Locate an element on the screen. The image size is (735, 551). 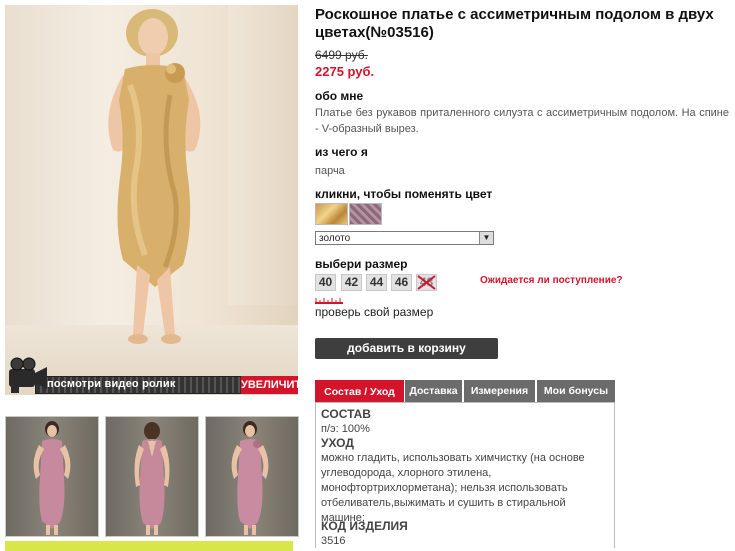
size-heading: выбери размер is located at coordinates (361, 264).